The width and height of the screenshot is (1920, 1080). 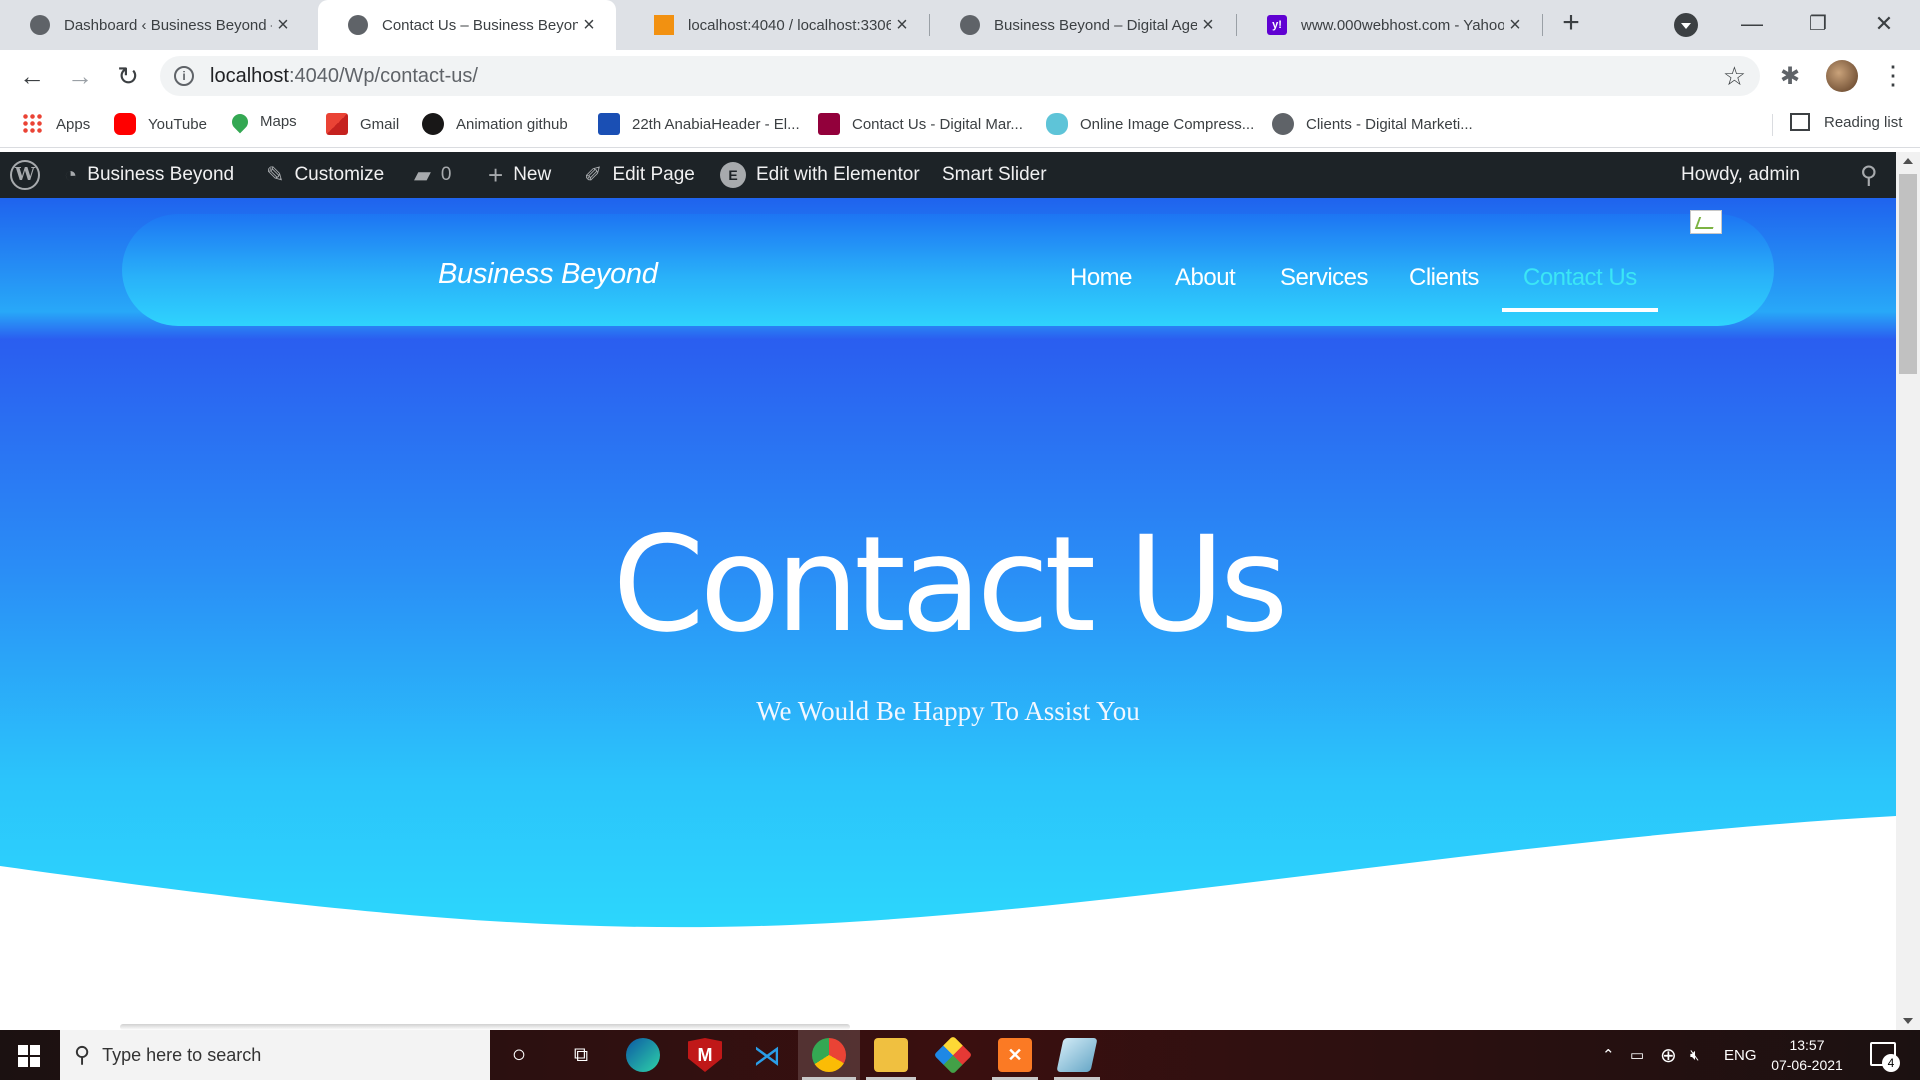 What do you see at coordinates (275, 1055) in the screenshot?
I see `taskbar-search-box: ⚲ Type here to search` at bounding box center [275, 1055].